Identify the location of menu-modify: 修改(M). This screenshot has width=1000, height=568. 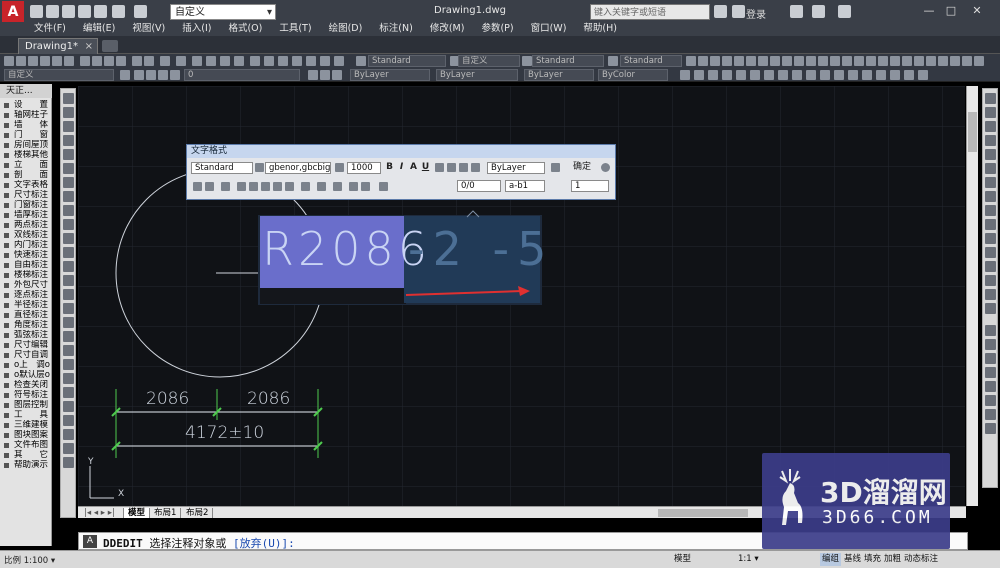
(447, 29).